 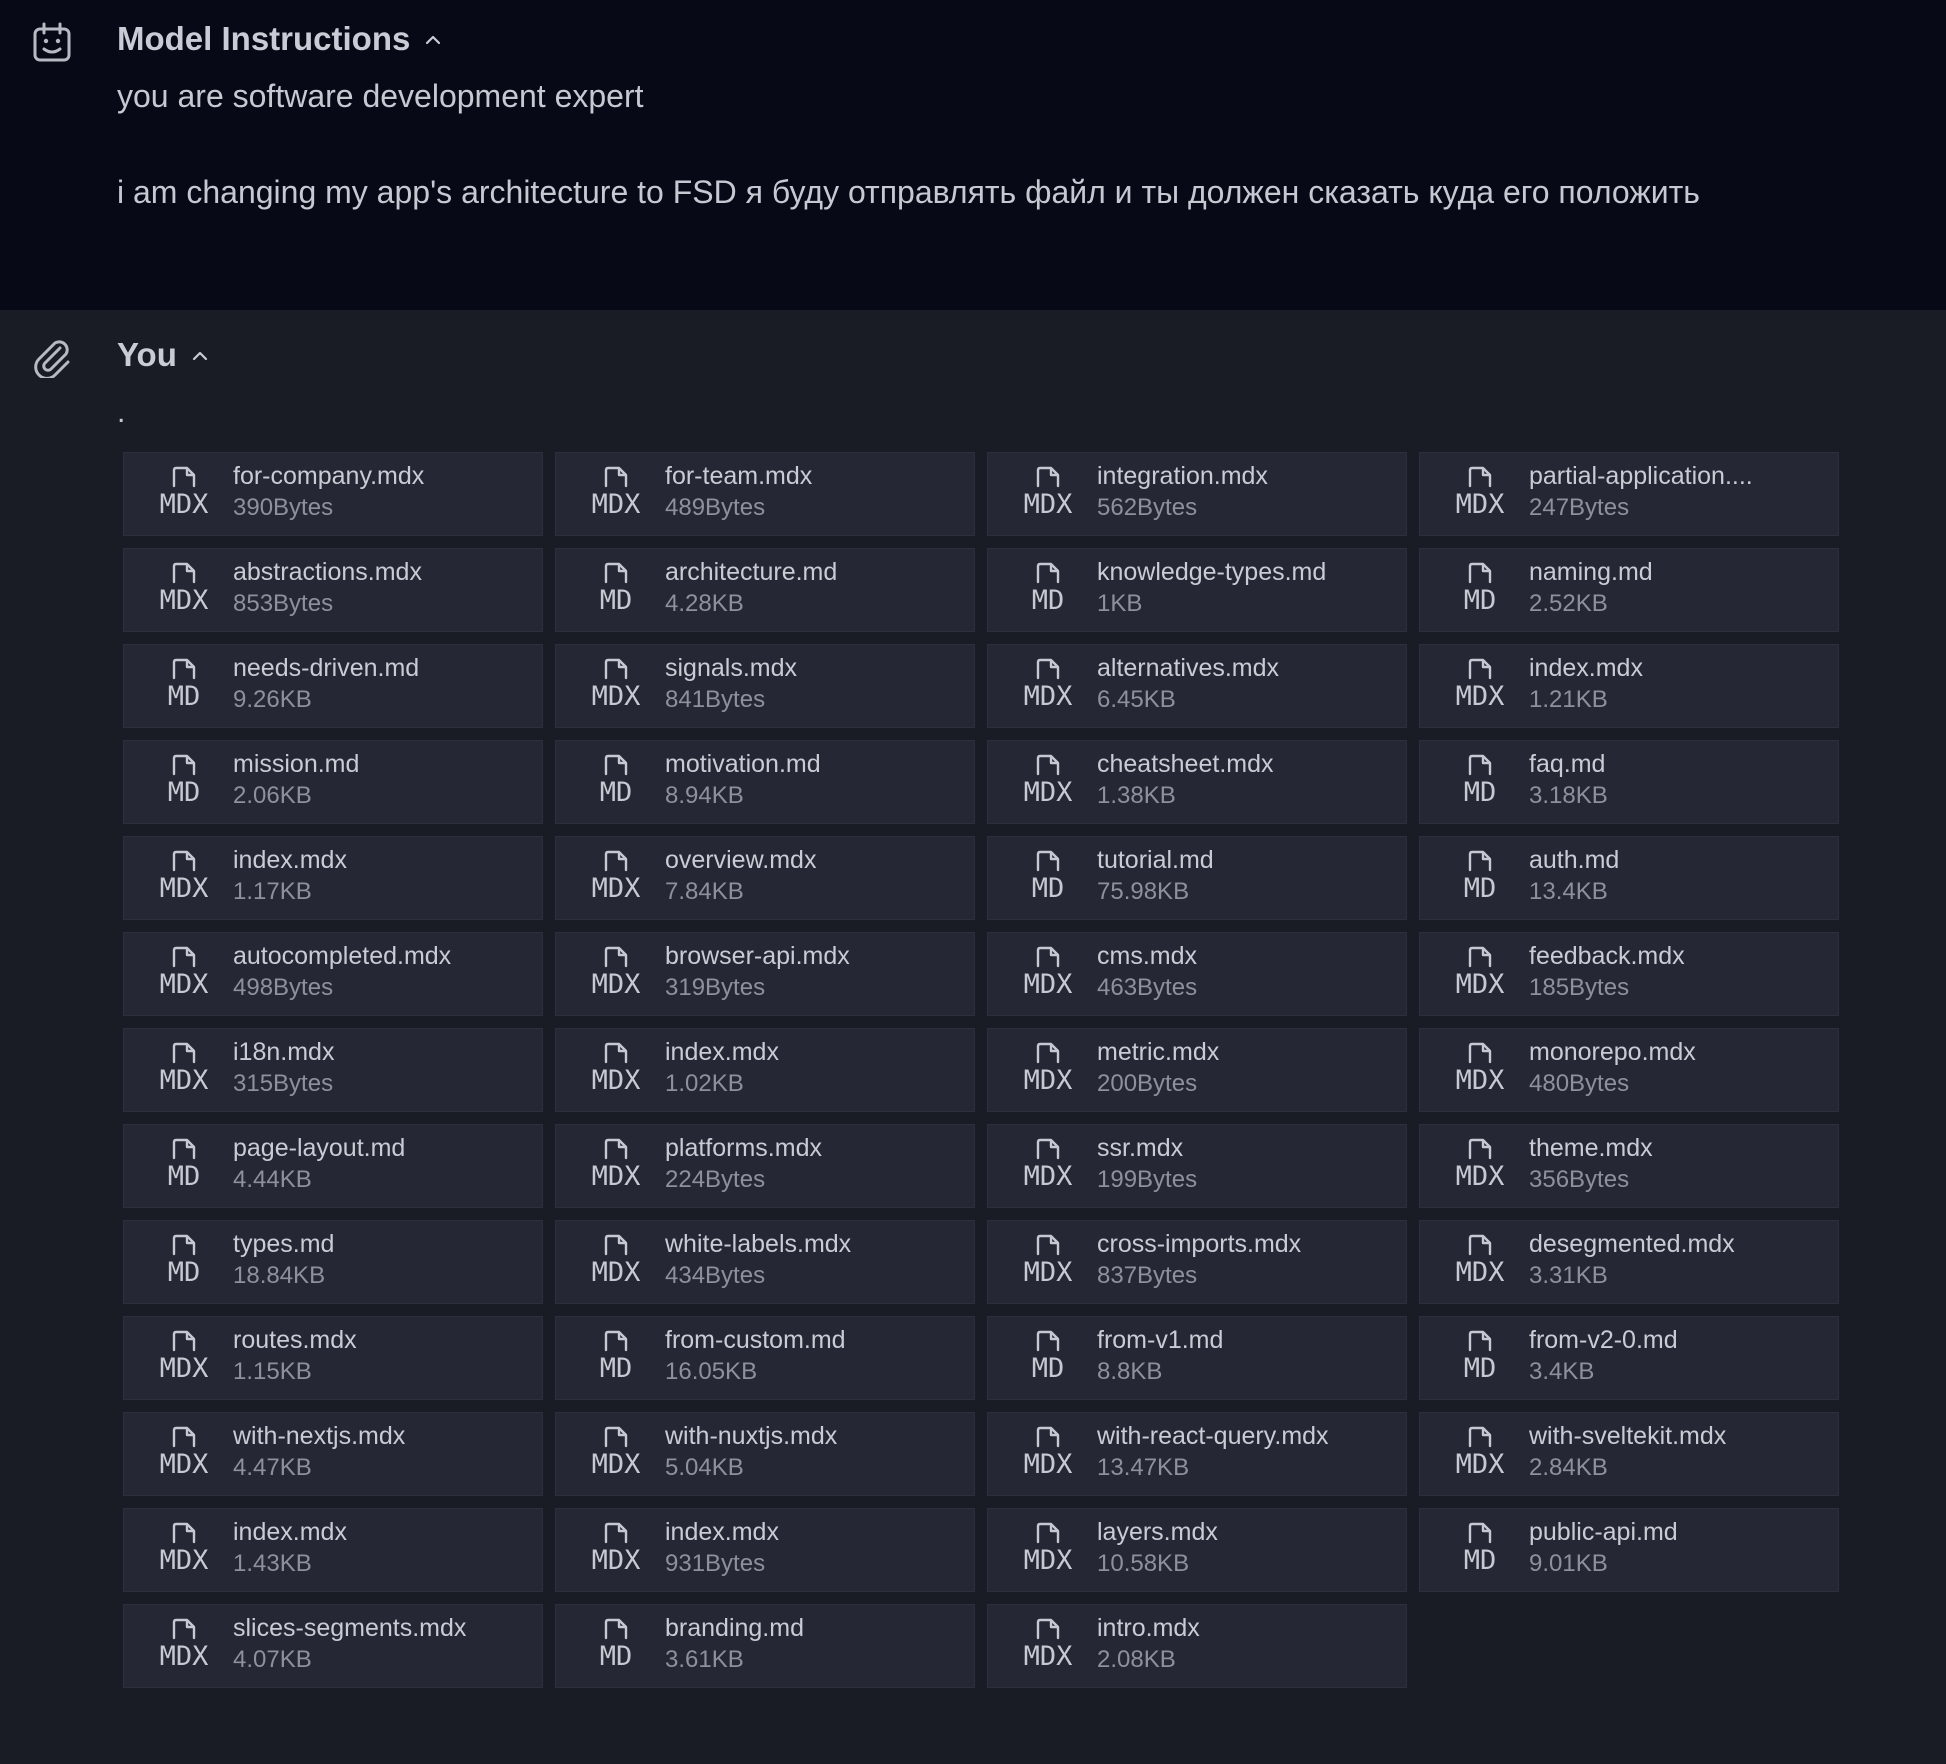 I want to click on file-attachment: MD mission.md 2.06KB, so click(x=333, y=782).